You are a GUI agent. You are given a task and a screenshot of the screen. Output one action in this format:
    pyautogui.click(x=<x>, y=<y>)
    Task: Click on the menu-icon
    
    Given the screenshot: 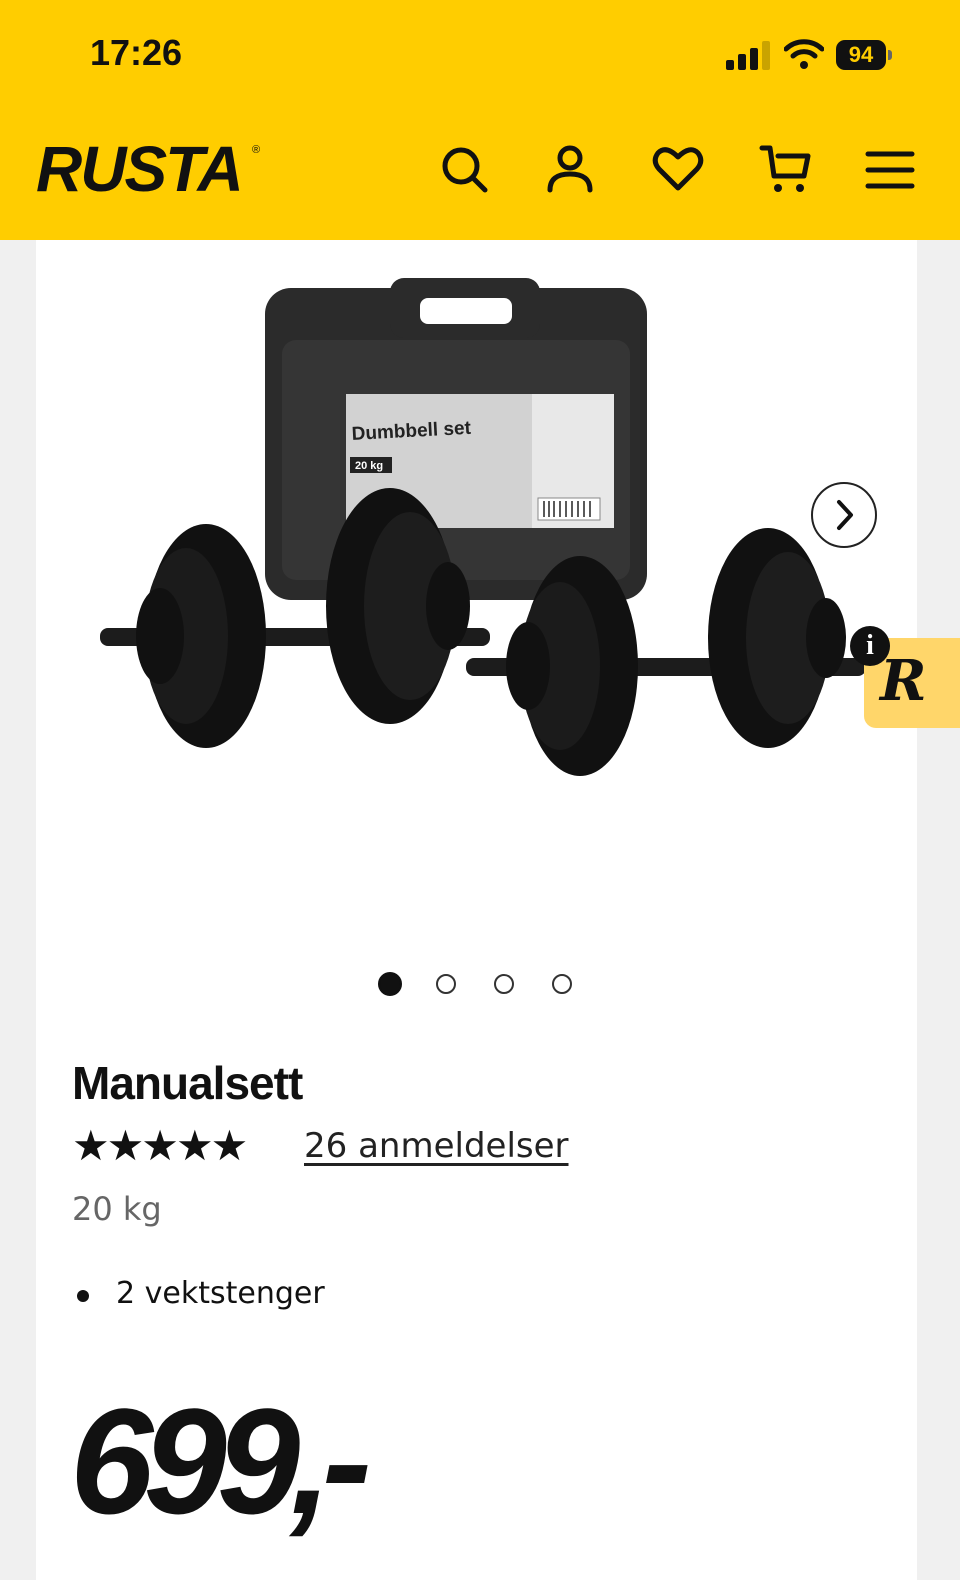 What is the action you would take?
    pyautogui.click(x=890, y=168)
    